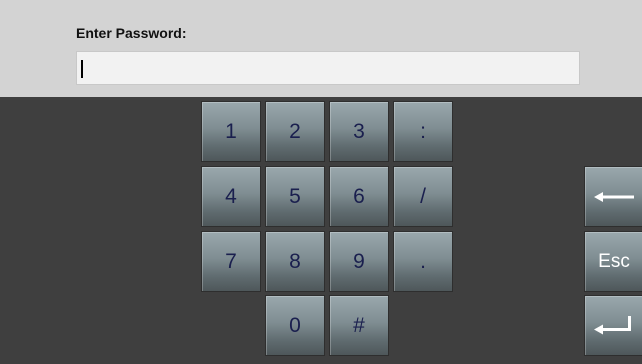  I want to click on backspace-arrow-icon, so click(614, 197).